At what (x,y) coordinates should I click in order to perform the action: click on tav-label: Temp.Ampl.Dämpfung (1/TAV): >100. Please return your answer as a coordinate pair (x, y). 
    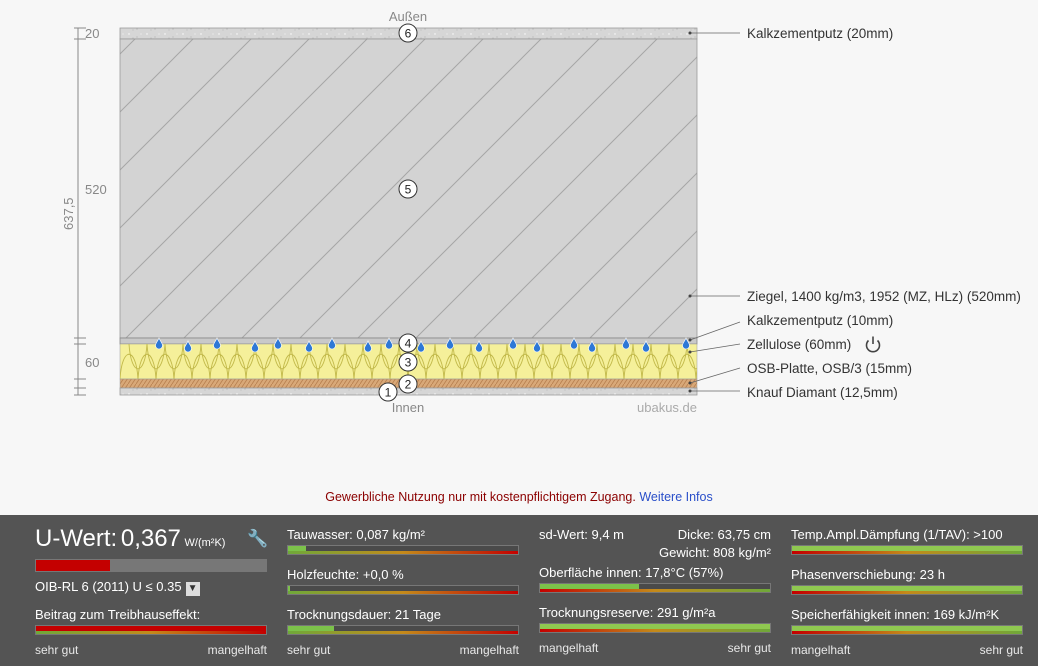
    Looking at the image, I should click on (897, 534).